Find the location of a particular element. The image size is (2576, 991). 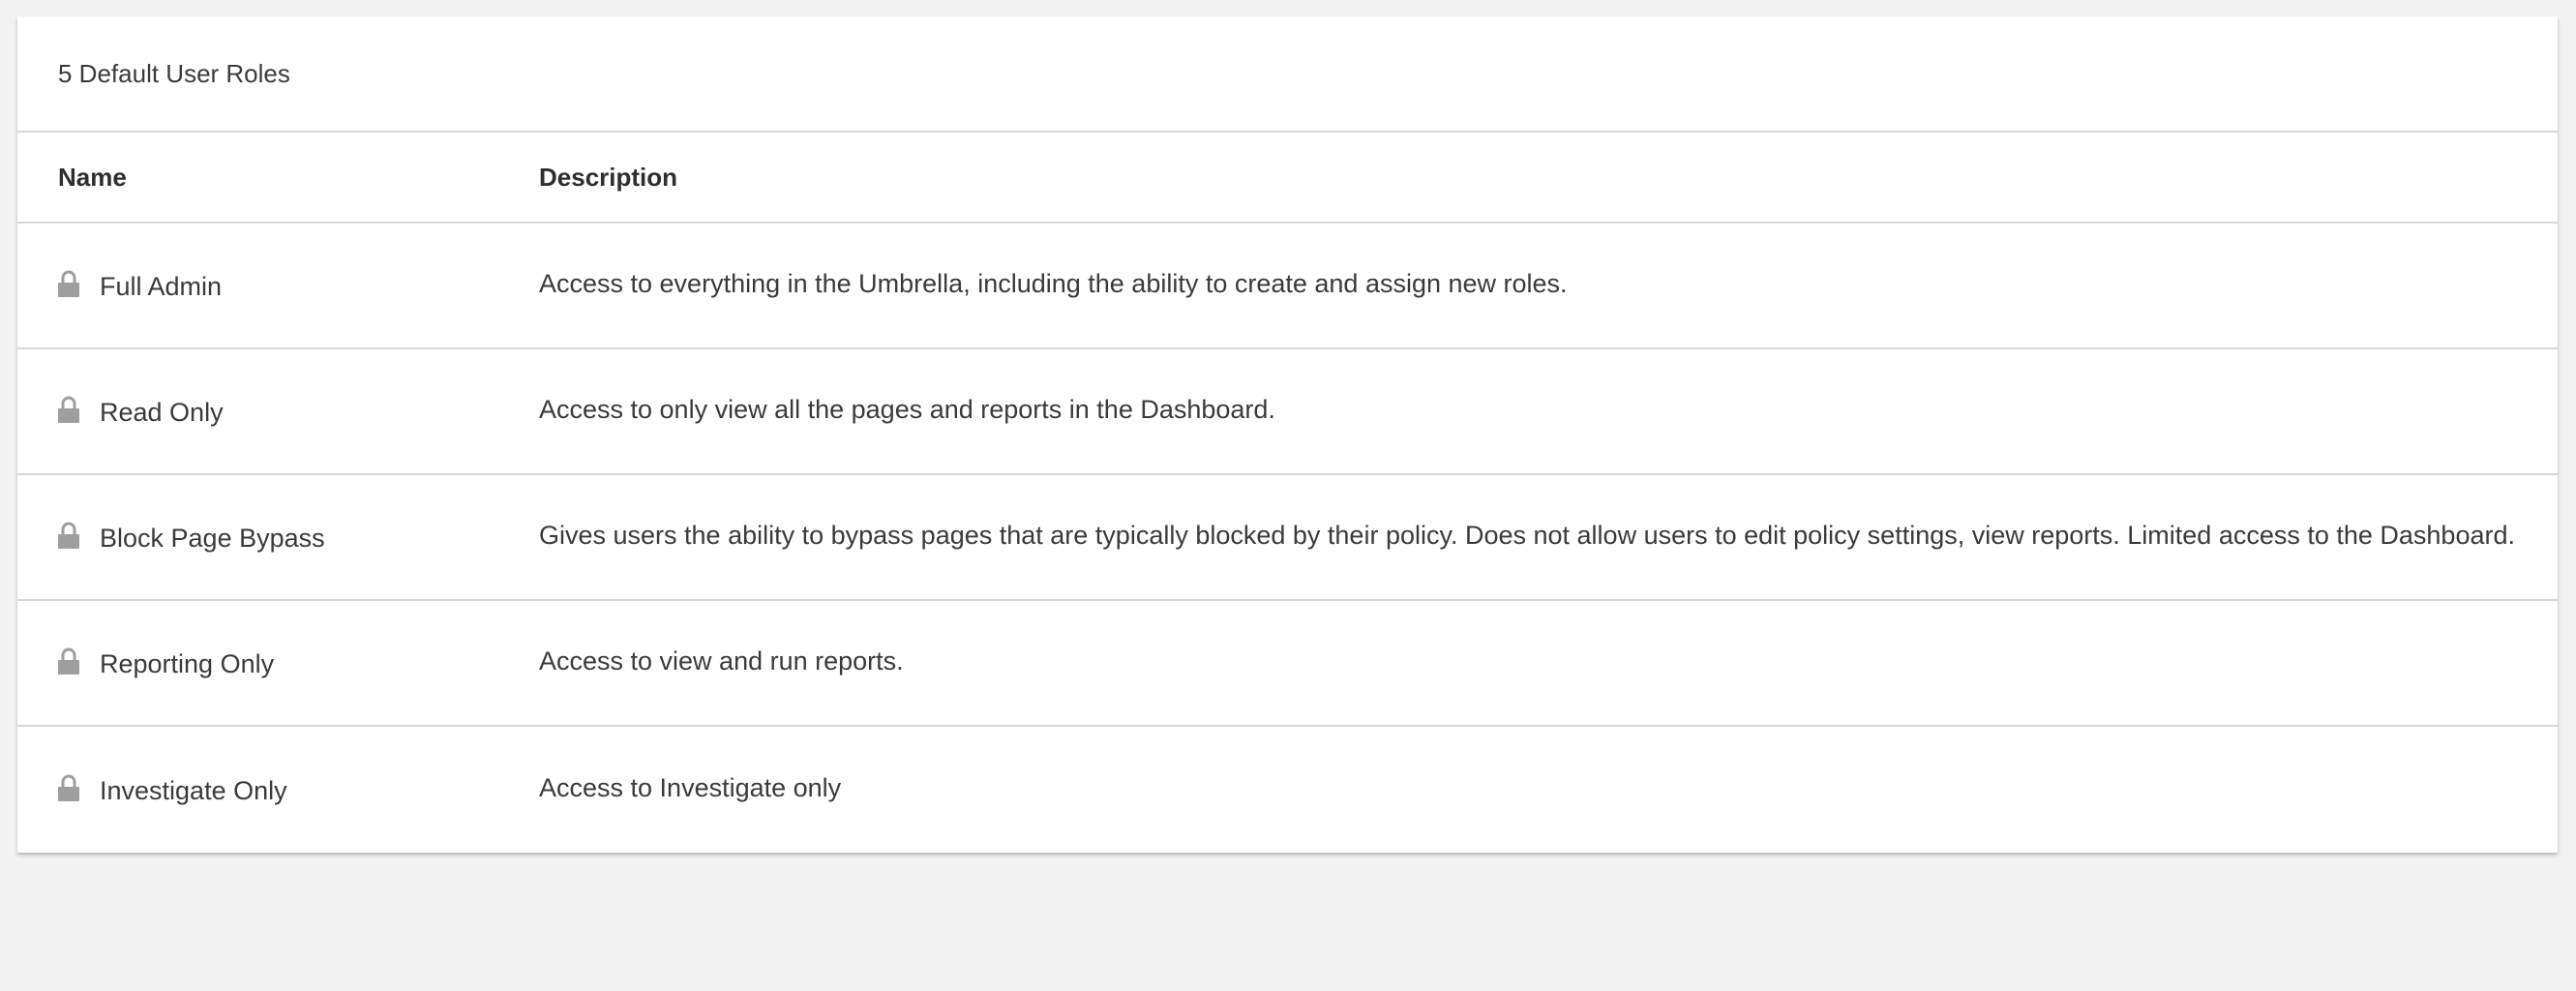

role-name: Block Page Bypass is located at coordinates (212, 538).